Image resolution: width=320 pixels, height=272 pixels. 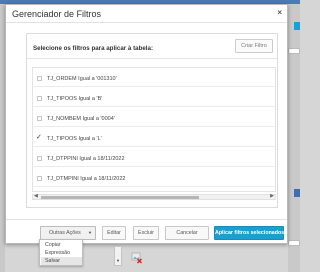 I want to click on filter-label: TJ_TIPOOS Igual a 'L', so click(x=74, y=139).